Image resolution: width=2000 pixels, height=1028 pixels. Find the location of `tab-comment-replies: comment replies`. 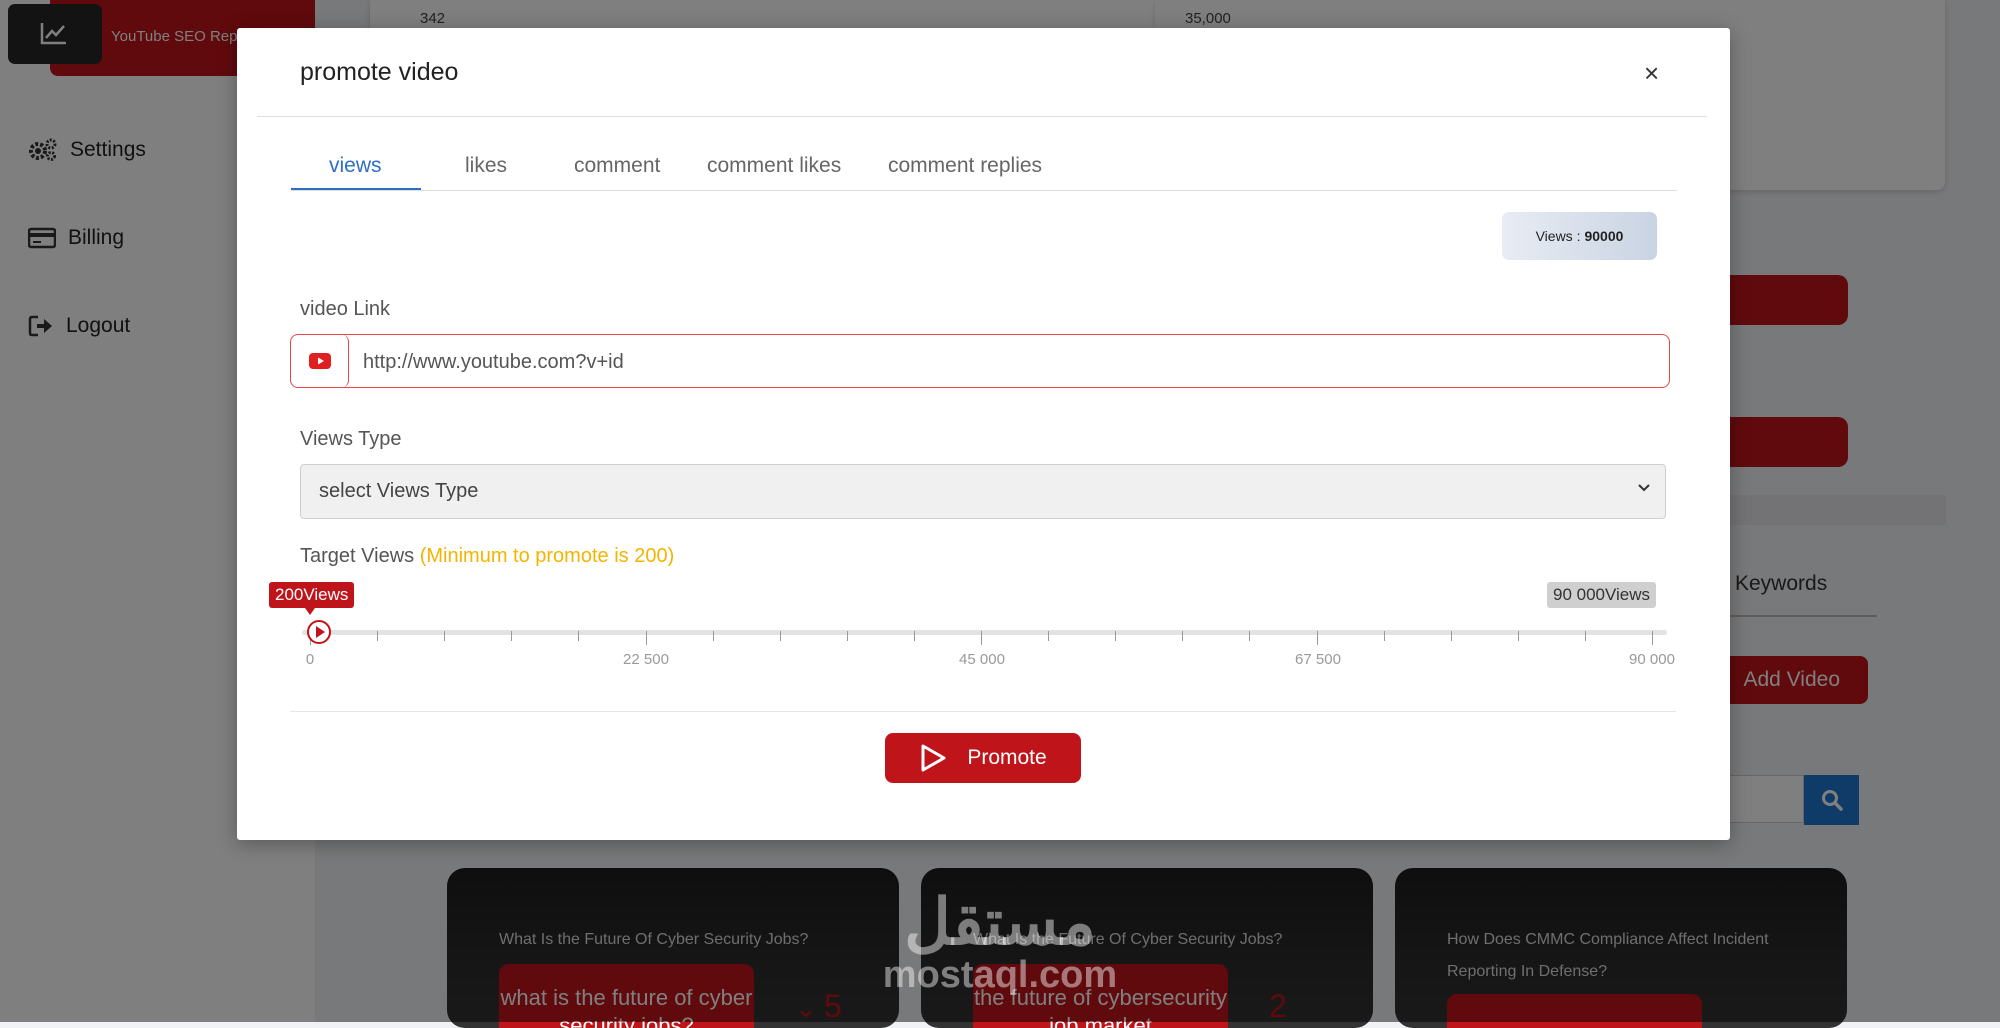

tab-comment-replies: comment replies is located at coordinates (965, 166).